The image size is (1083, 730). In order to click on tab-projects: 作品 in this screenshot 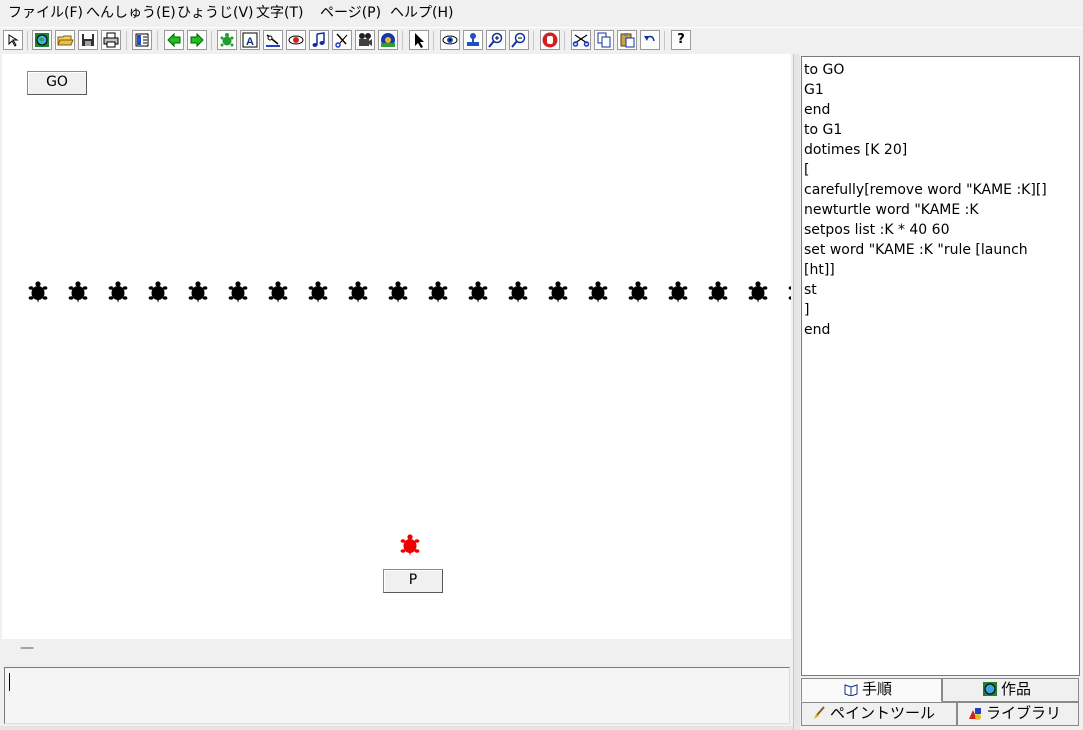, I will do `click(1010, 690)`.